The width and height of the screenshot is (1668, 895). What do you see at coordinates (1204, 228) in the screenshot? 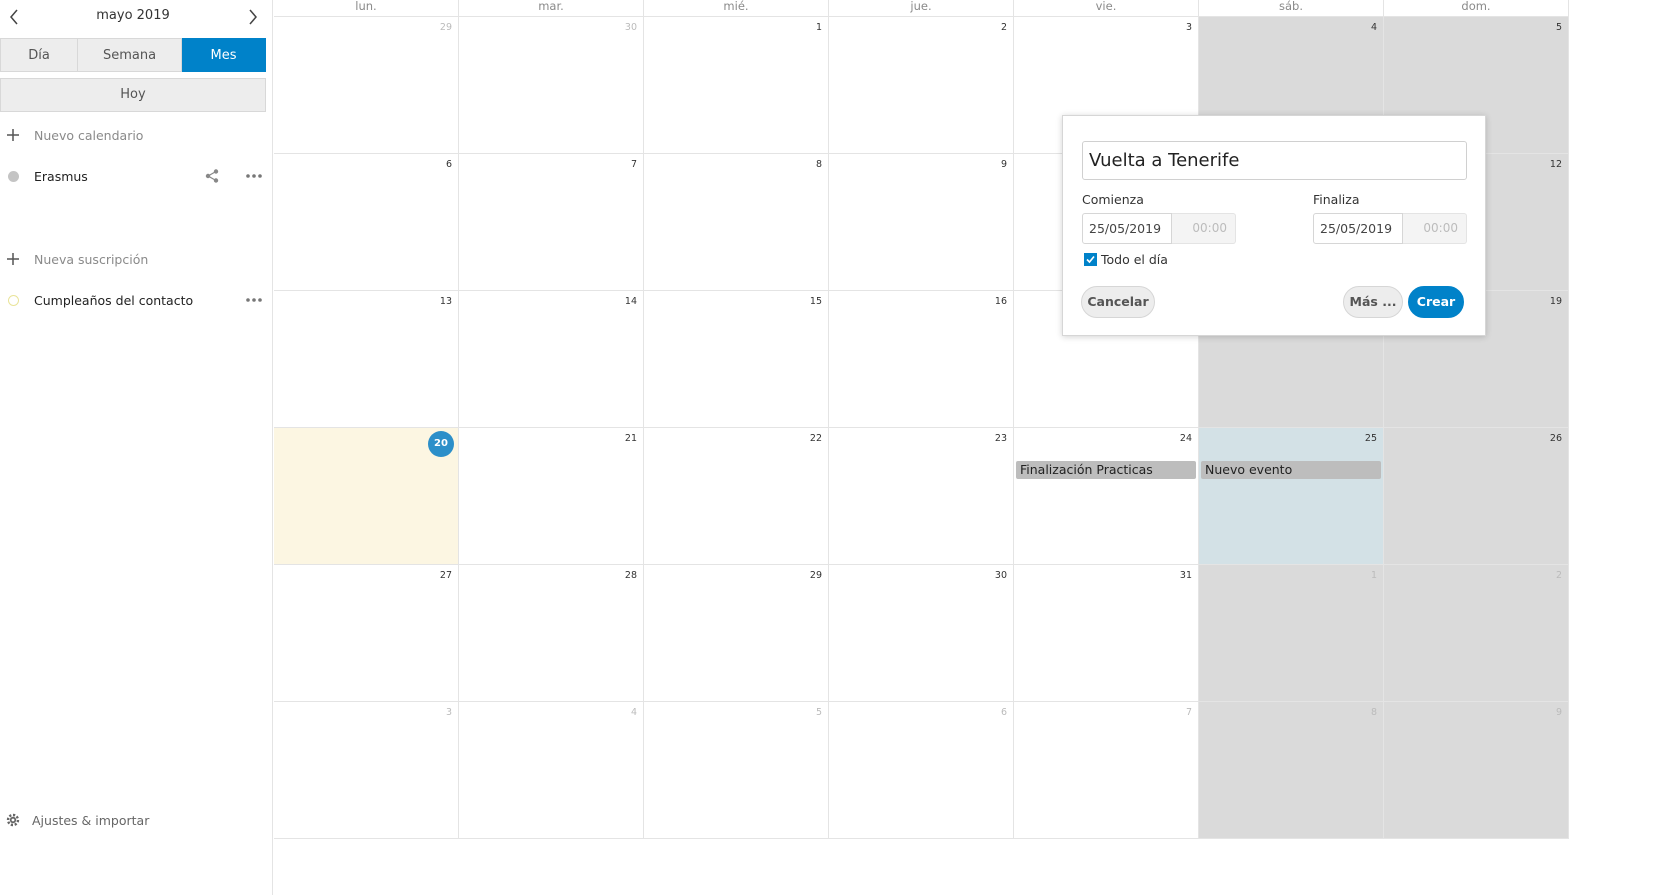
I see `start-time-input: 00:00` at bounding box center [1204, 228].